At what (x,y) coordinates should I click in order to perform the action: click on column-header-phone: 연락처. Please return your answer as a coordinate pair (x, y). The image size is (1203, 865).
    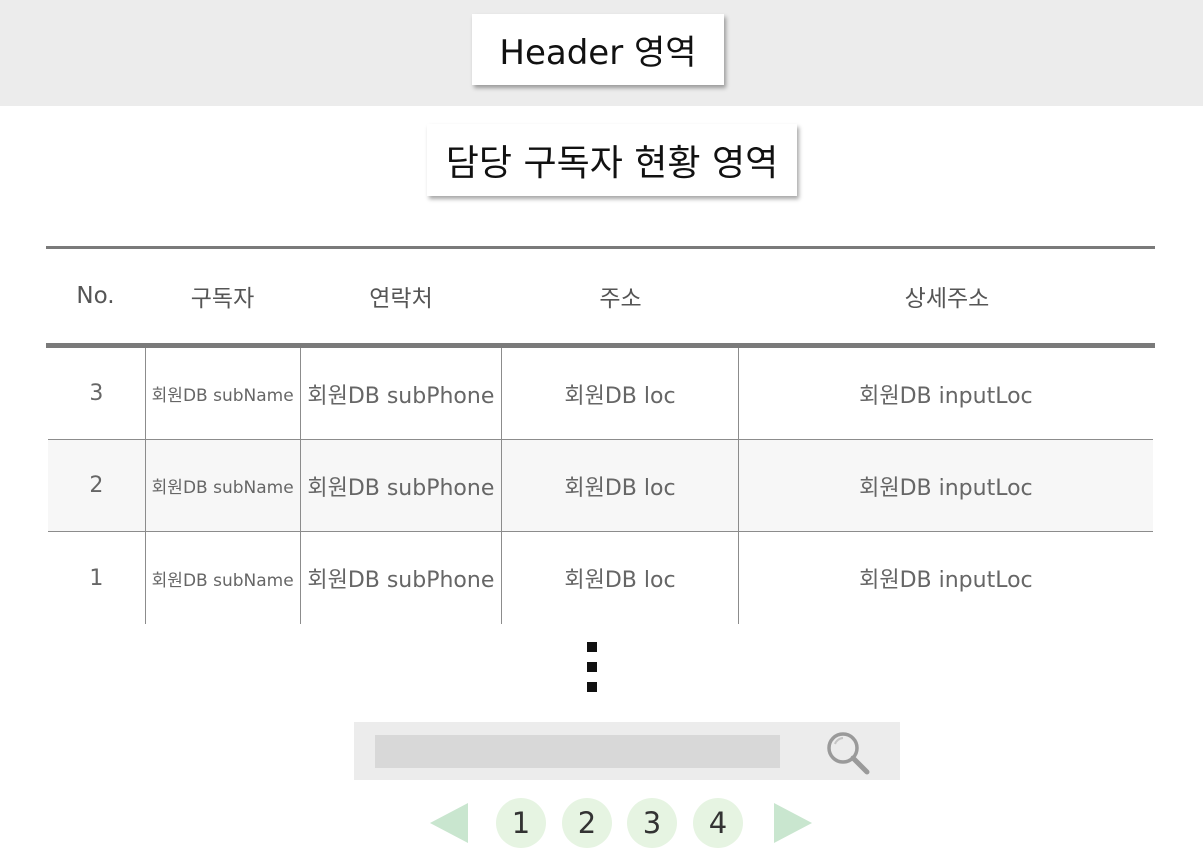
    Looking at the image, I should click on (401, 299).